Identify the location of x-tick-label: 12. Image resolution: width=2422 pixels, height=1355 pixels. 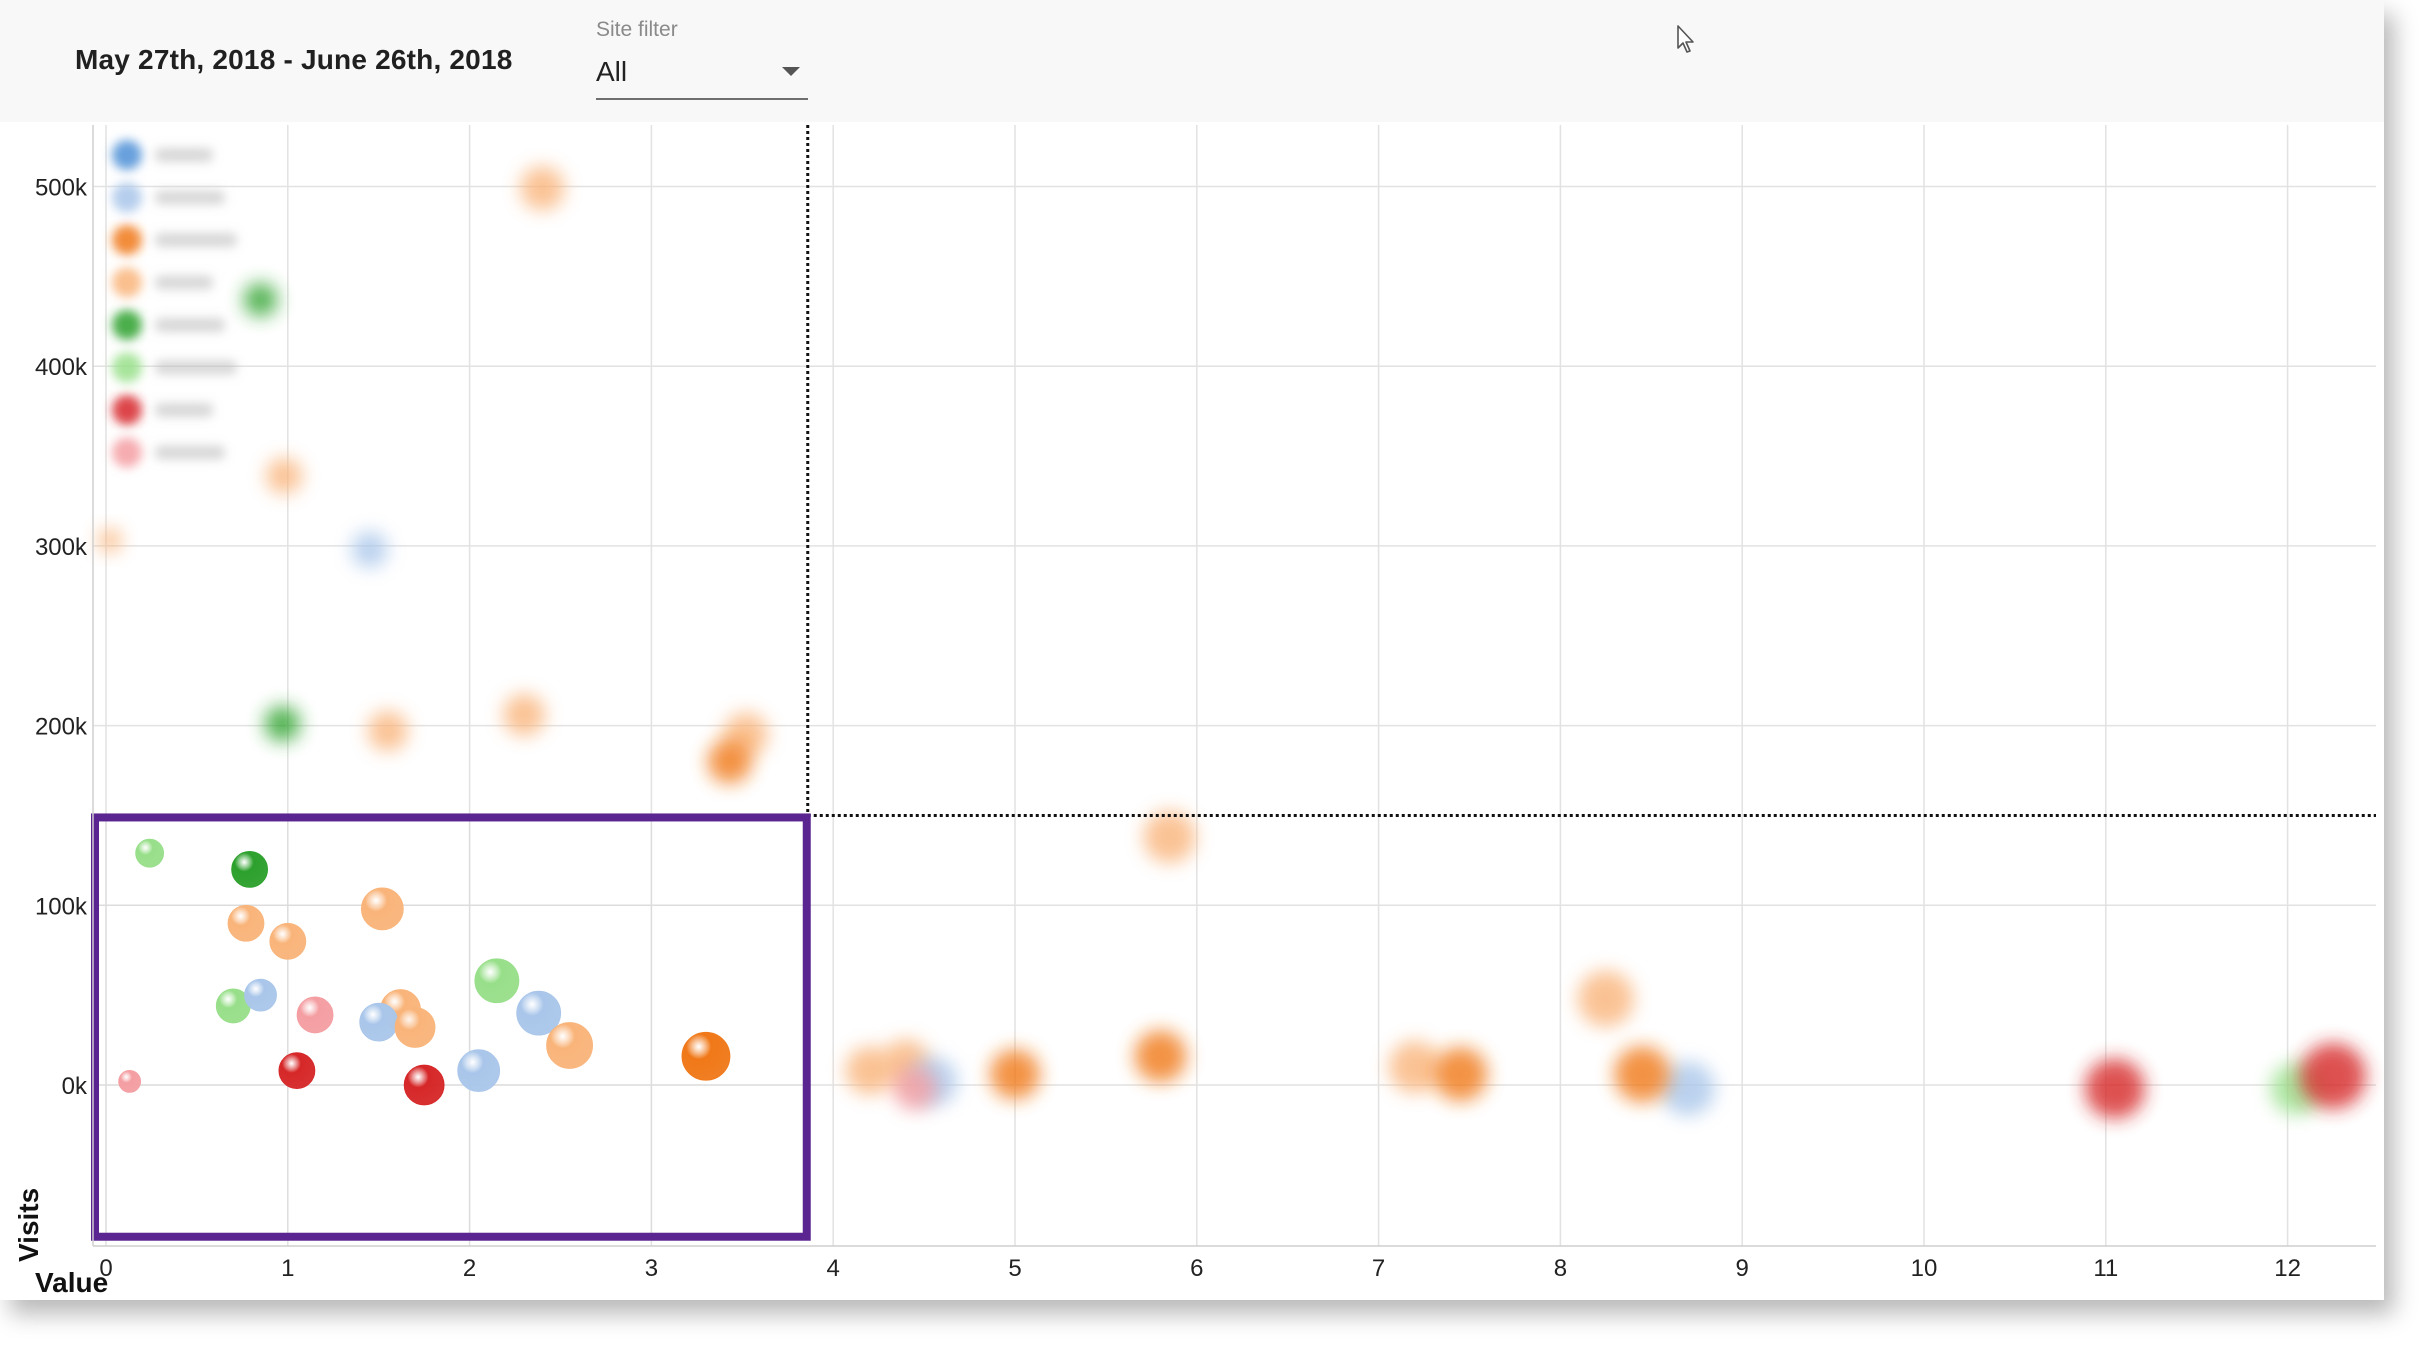
(2287, 1268).